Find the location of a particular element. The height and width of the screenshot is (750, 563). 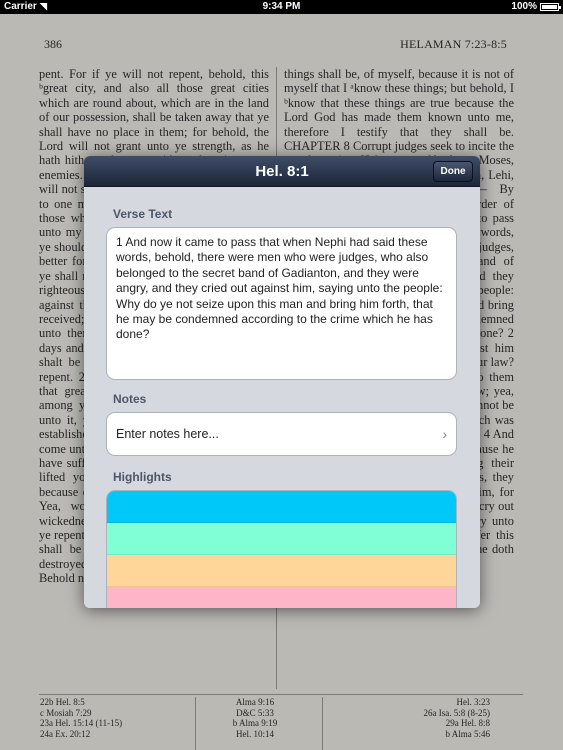

battery-fill is located at coordinates (549, 7).